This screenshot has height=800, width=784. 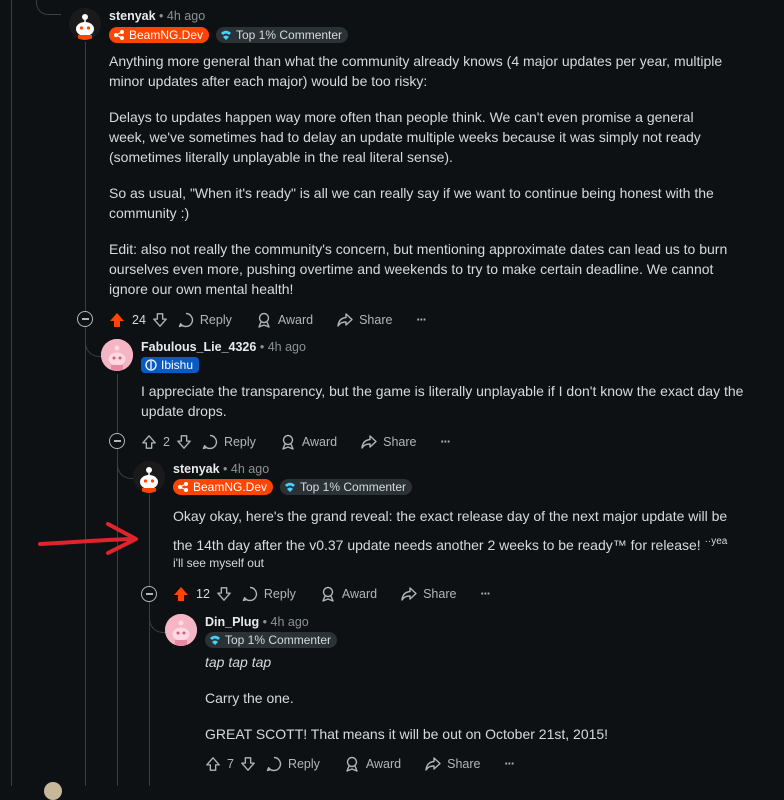 I want to click on annotation-arrow-icon, so click(x=88, y=538).